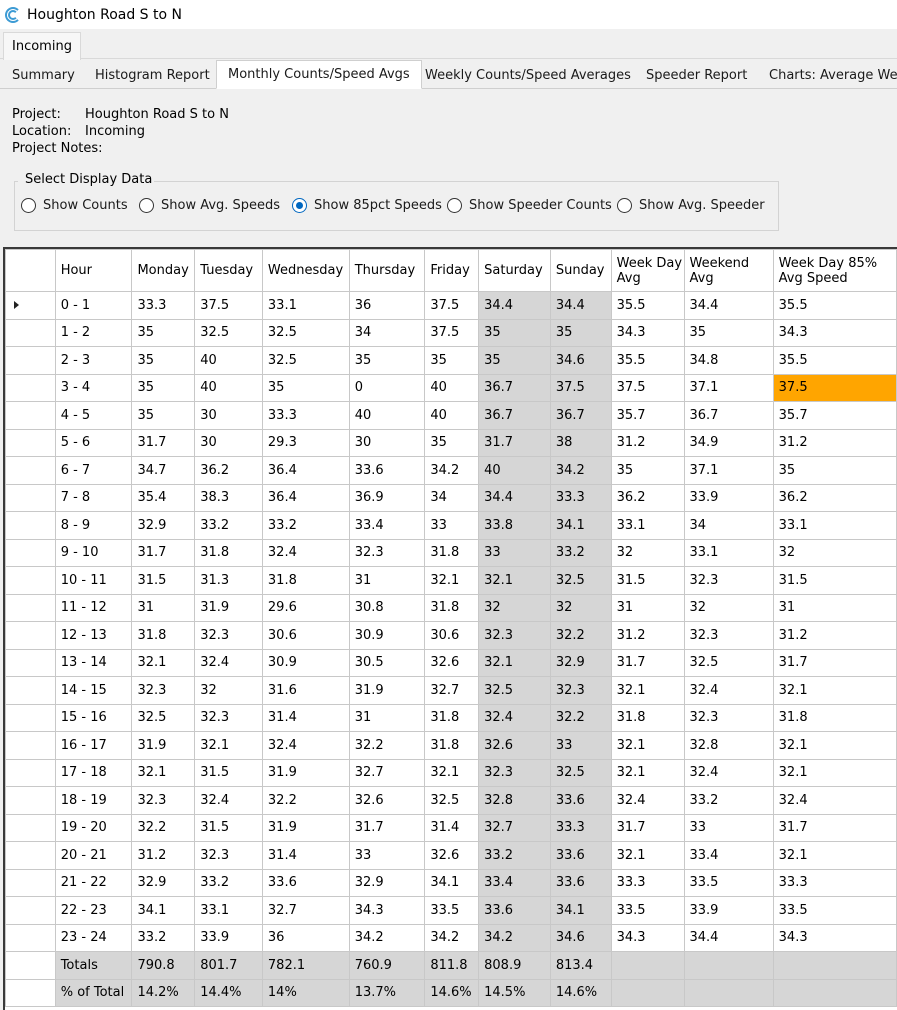 This screenshot has width=897, height=1010. What do you see at coordinates (834, 332) in the screenshot?
I see `table-cell: 34.3` at bounding box center [834, 332].